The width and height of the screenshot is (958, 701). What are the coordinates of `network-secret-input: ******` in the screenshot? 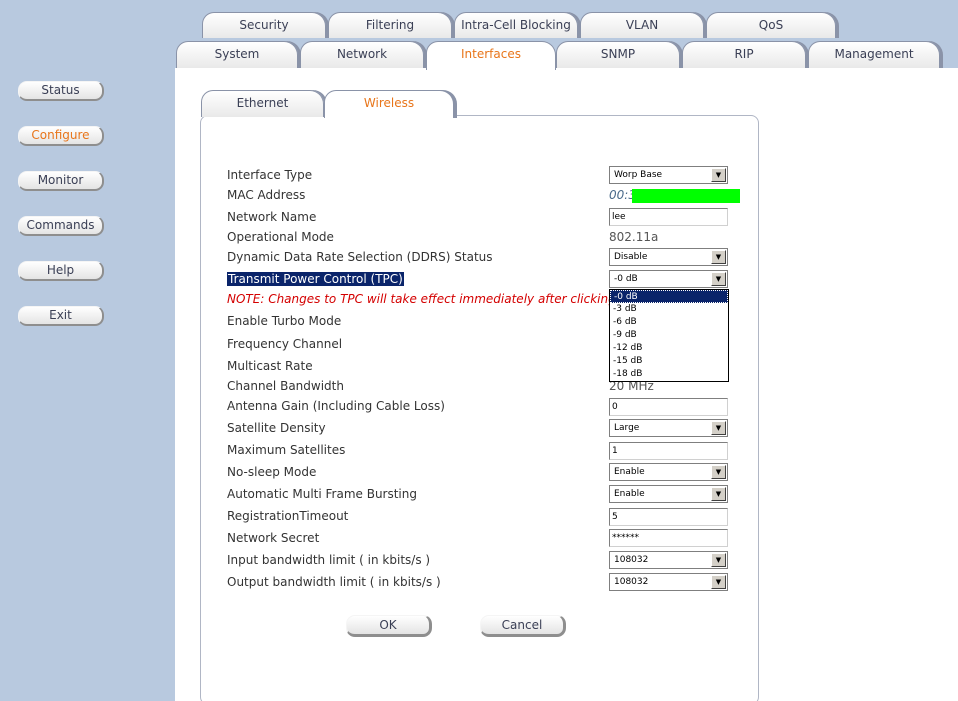 It's located at (668, 538).